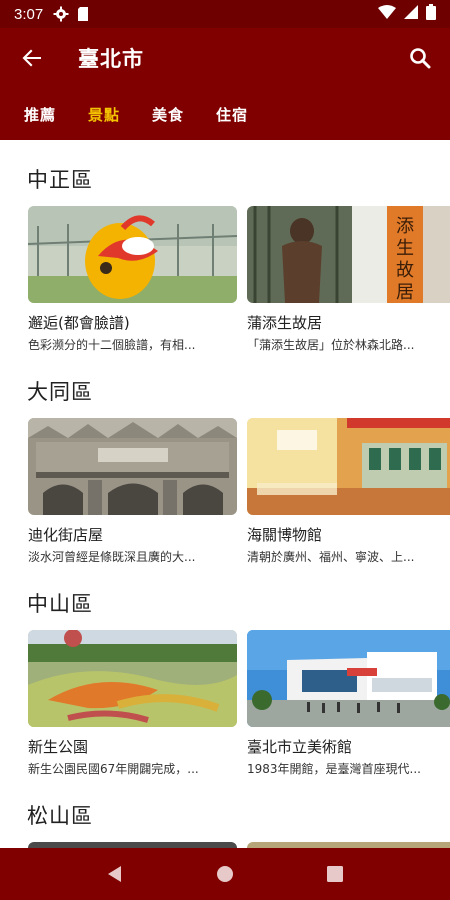 The width and height of the screenshot is (450, 900). Describe the element at coordinates (66, 535) in the screenshot. I see `attraction-name: 迪化街店屋` at that location.